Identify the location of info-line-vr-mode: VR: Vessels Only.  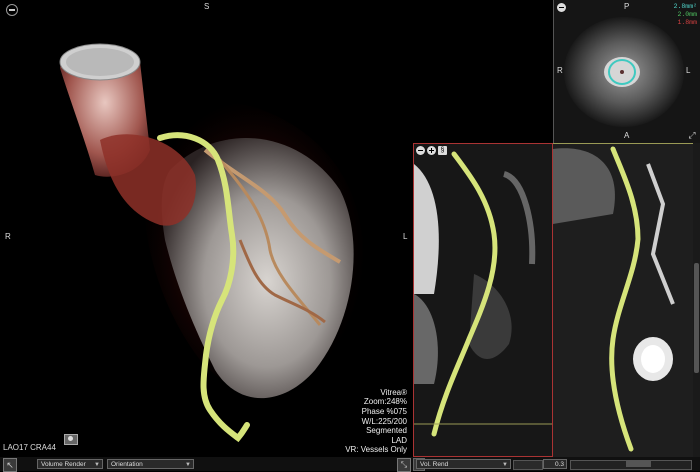
(376, 450).